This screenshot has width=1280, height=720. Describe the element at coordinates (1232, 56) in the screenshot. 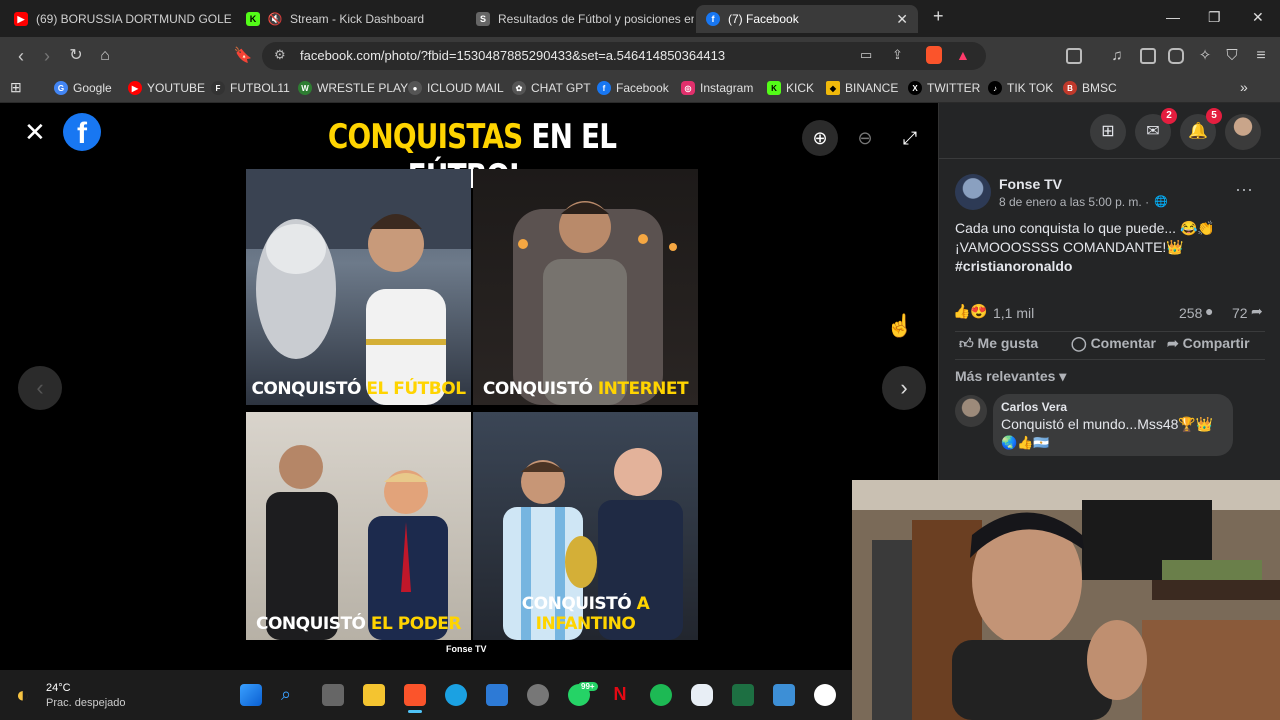

I see `vpn-shield-icon: ⛉` at that location.